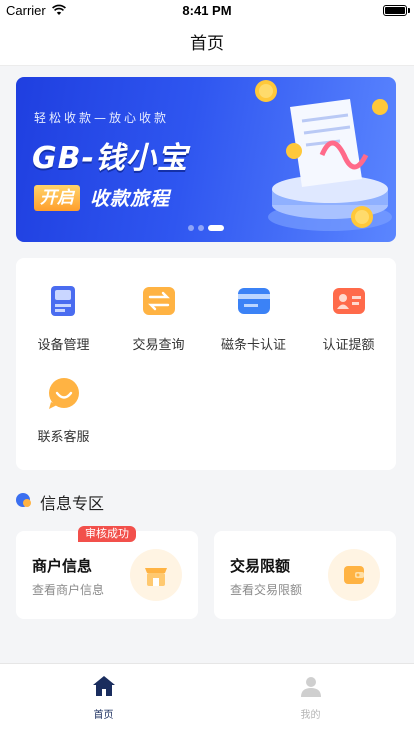 The width and height of the screenshot is (414, 736). Describe the element at coordinates (107, 572) in the screenshot. I see `merchant-info-card: 审核成功 商户信息 查看商户信息` at that location.